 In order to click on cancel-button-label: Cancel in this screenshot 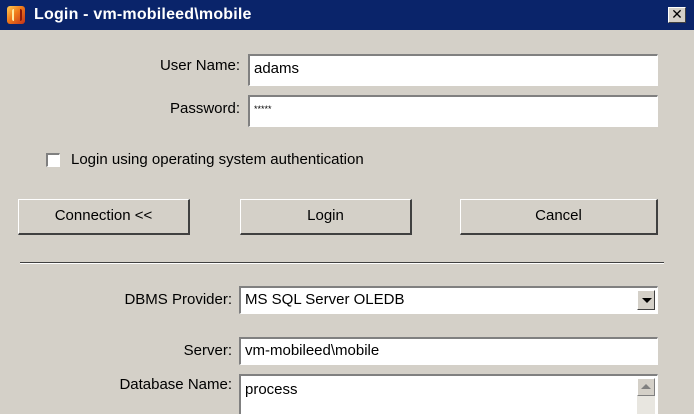, I will do `click(558, 215)`.